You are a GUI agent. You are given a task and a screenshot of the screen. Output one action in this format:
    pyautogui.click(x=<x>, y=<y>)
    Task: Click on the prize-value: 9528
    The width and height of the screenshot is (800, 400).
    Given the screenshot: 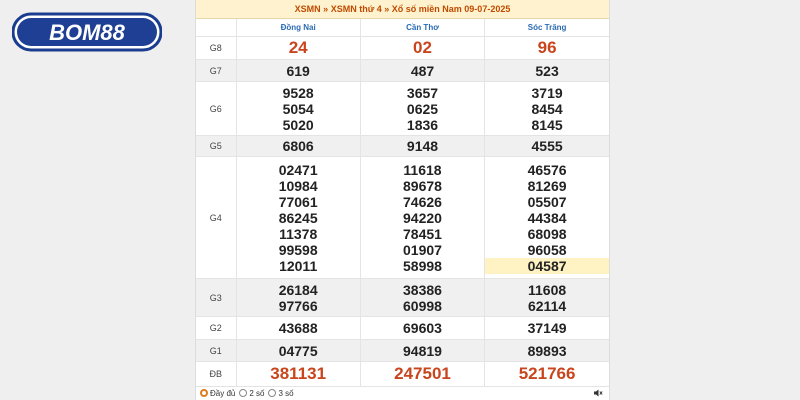 What is the action you would take?
    pyautogui.click(x=298, y=92)
    